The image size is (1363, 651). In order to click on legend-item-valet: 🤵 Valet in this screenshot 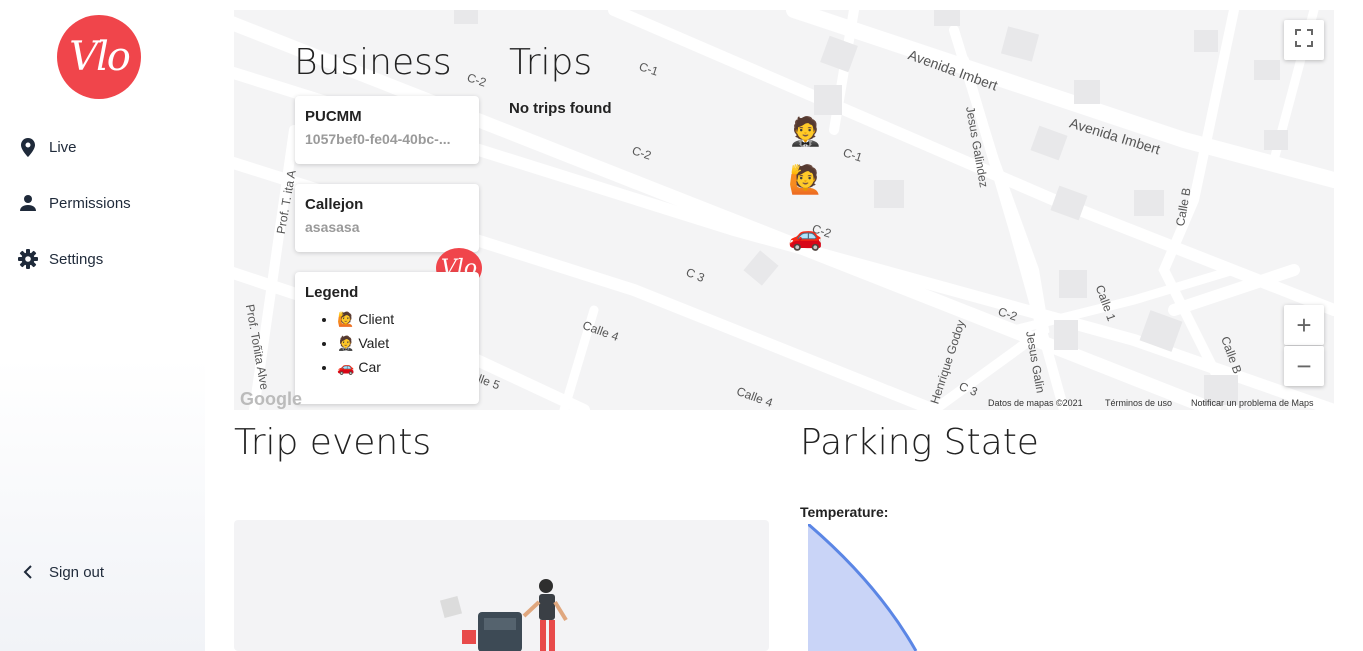, I will do `click(403, 343)`.